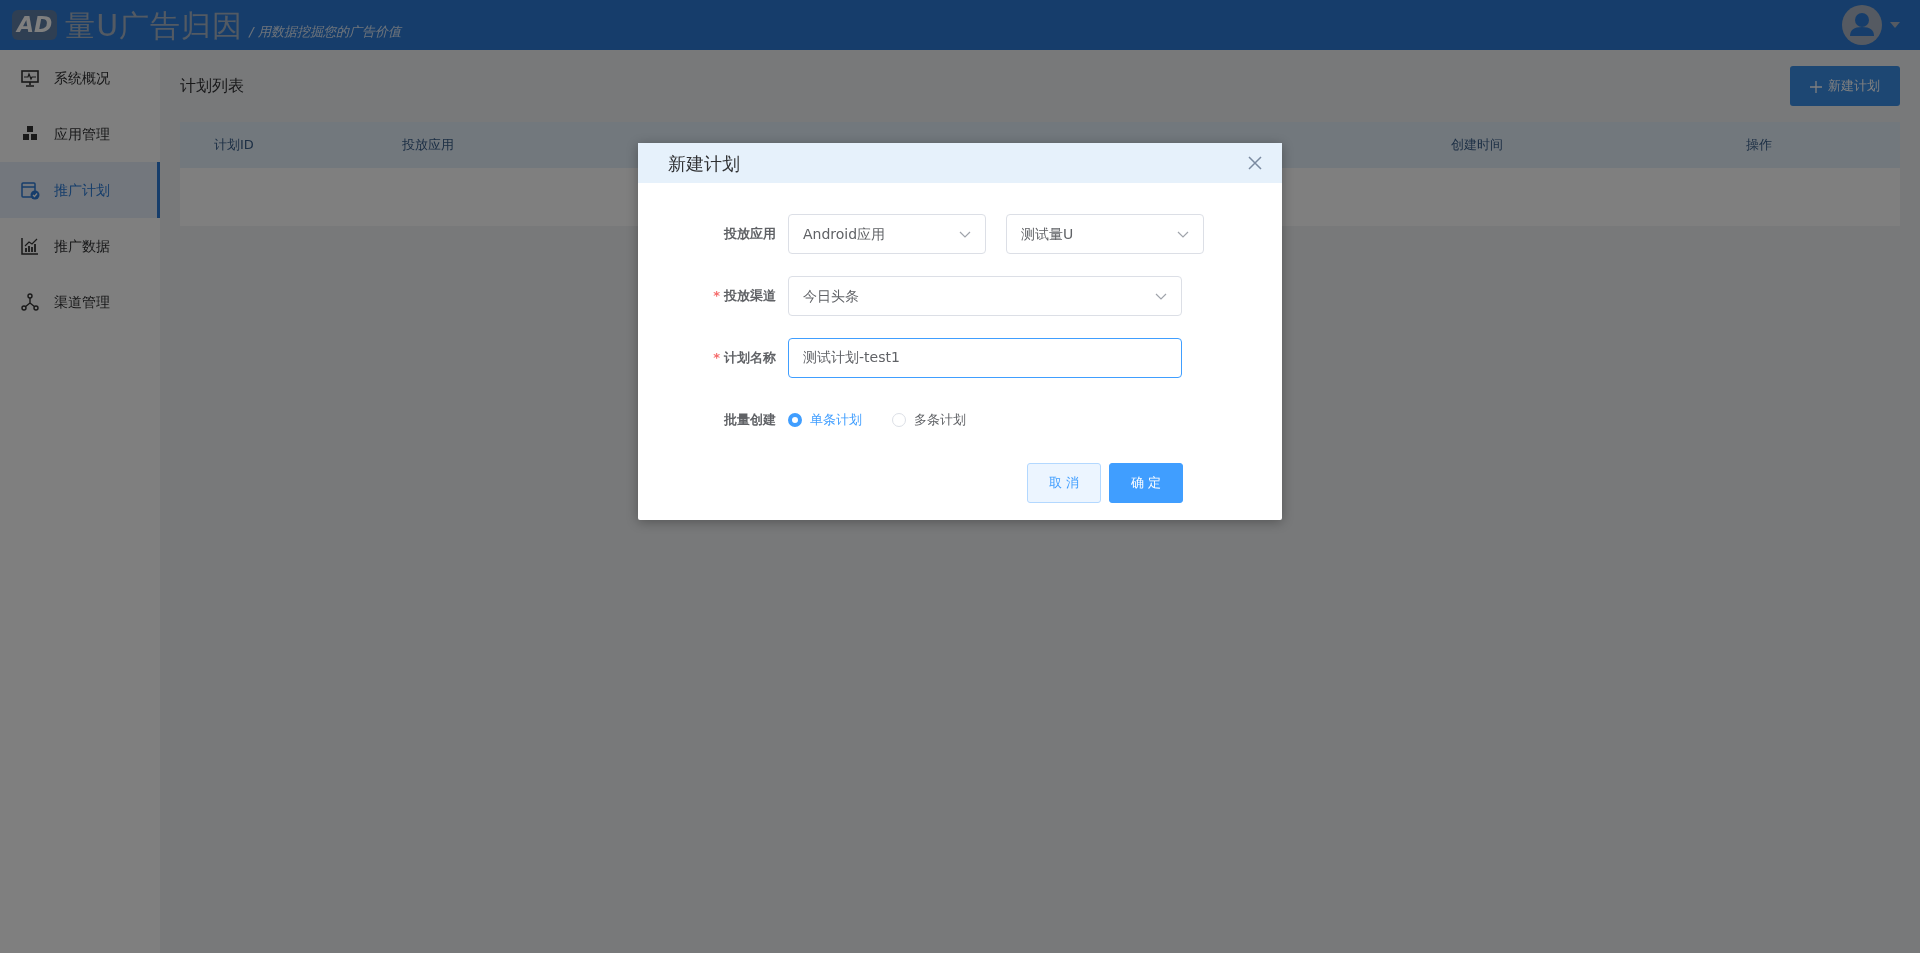 Image resolution: width=1920 pixels, height=953 pixels. What do you see at coordinates (80, 246) in the screenshot?
I see `sidebar-item: 推广数据` at bounding box center [80, 246].